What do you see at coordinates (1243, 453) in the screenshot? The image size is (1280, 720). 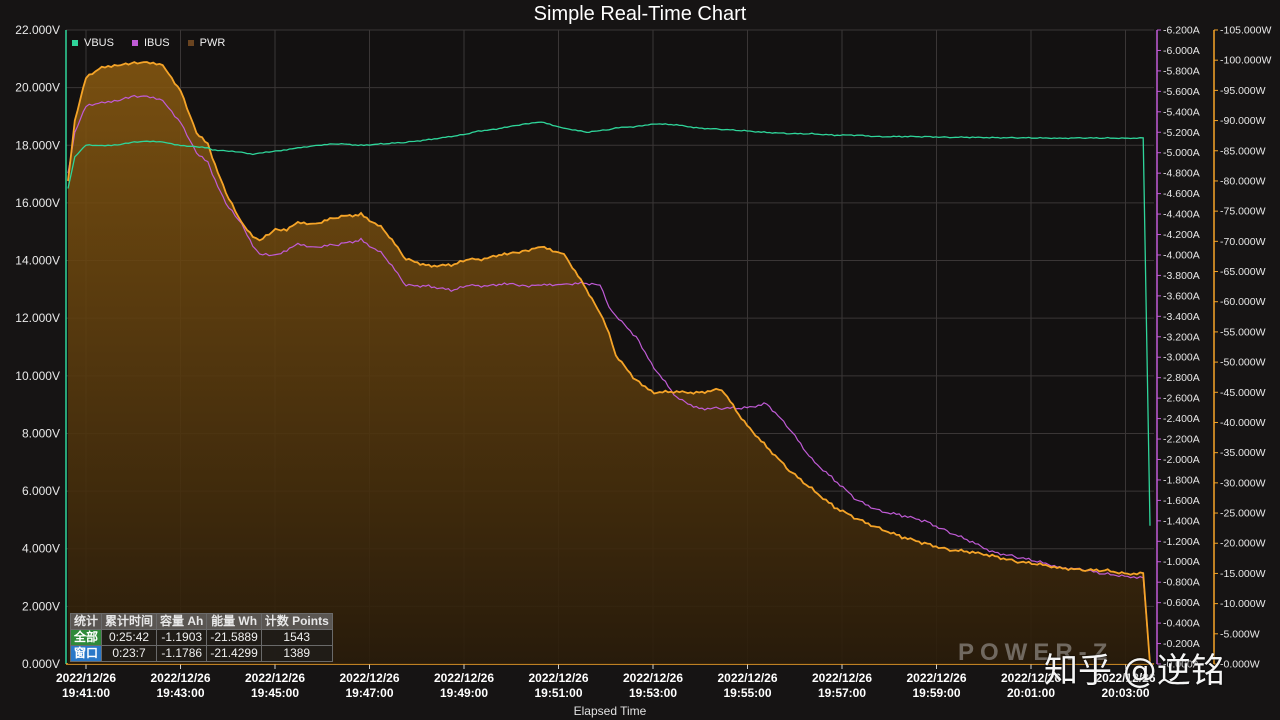 I see `y-tick-label-right: -35.000W` at bounding box center [1243, 453].